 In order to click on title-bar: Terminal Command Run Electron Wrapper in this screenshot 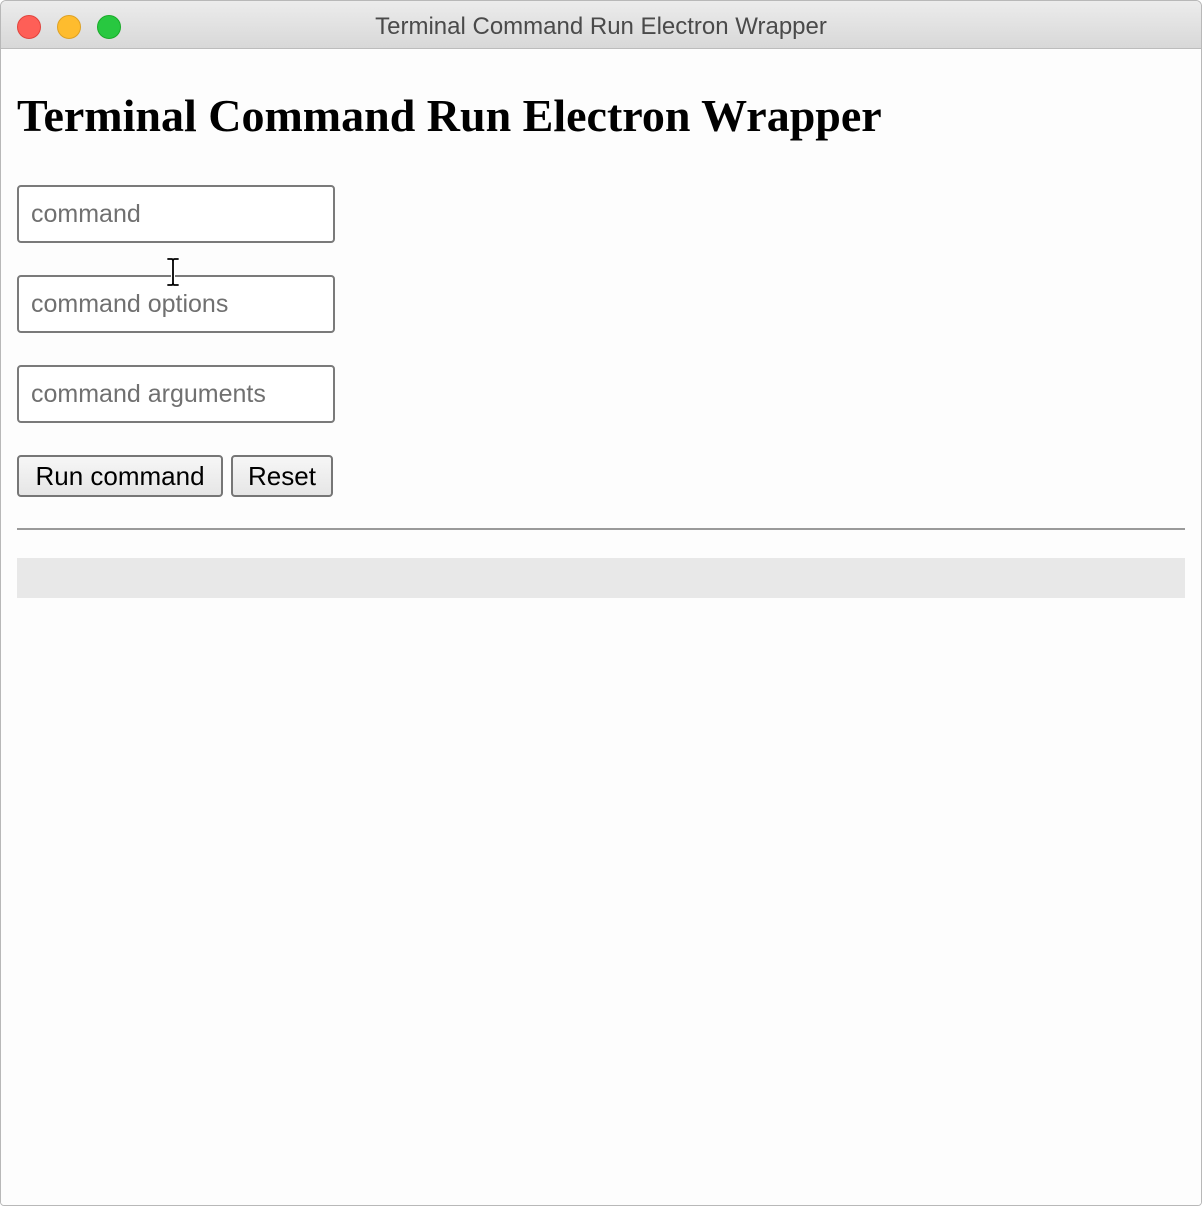, I will do `click(601, 25)`.